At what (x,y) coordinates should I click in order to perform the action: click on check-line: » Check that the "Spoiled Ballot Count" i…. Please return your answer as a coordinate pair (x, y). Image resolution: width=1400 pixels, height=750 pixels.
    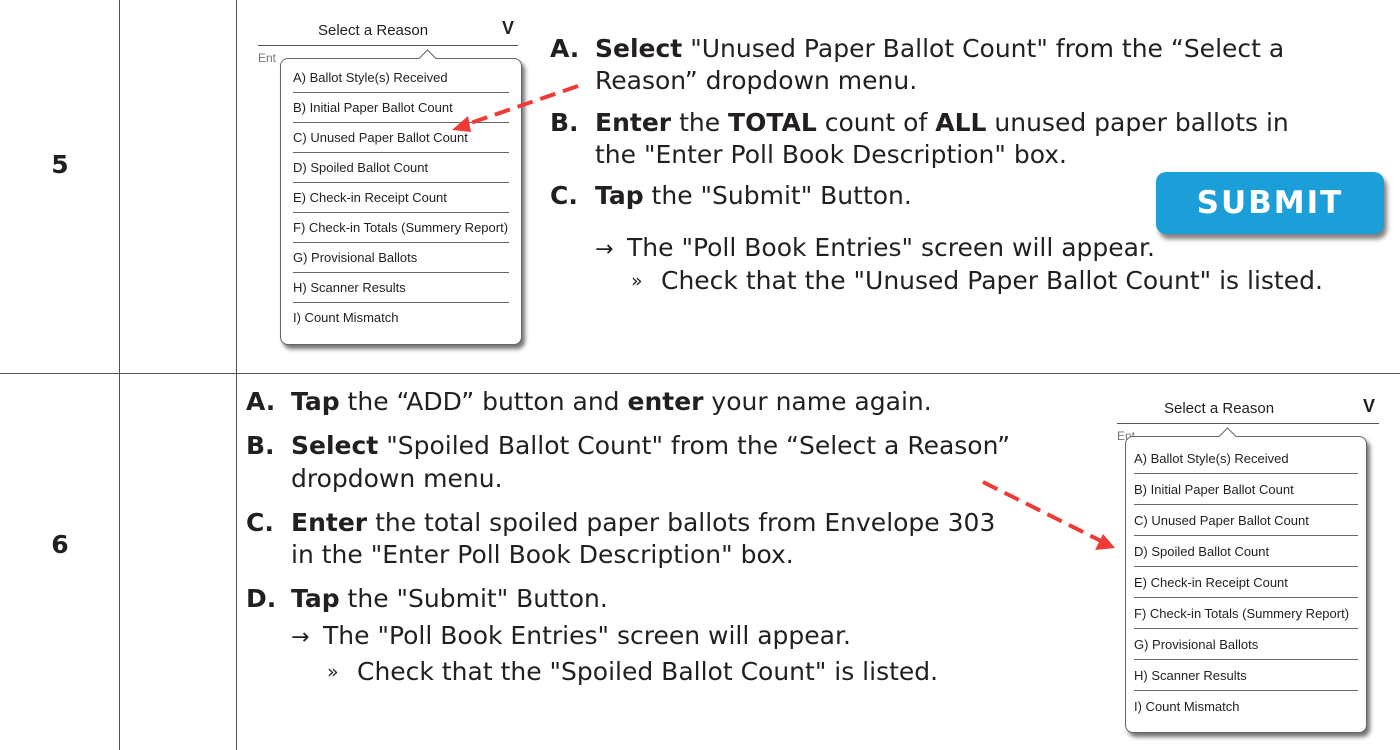
    Looking at the image, I should click on (676, 672).